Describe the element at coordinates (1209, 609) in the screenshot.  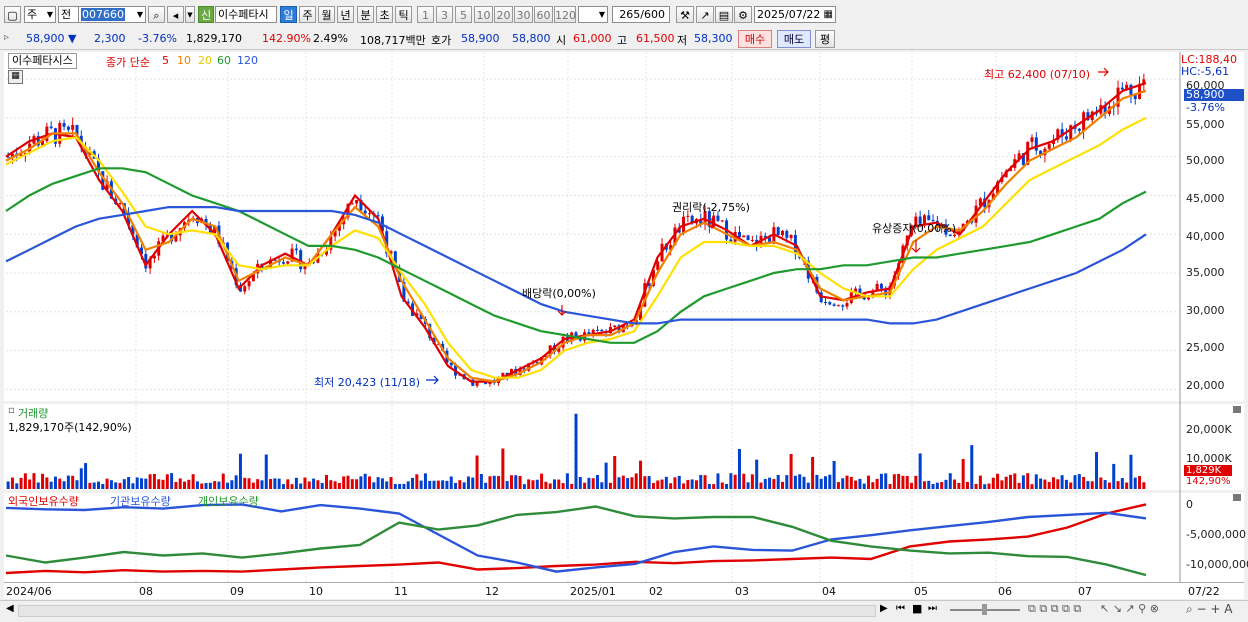
I see `zoom-icon: ⌕ − + A` at that location.